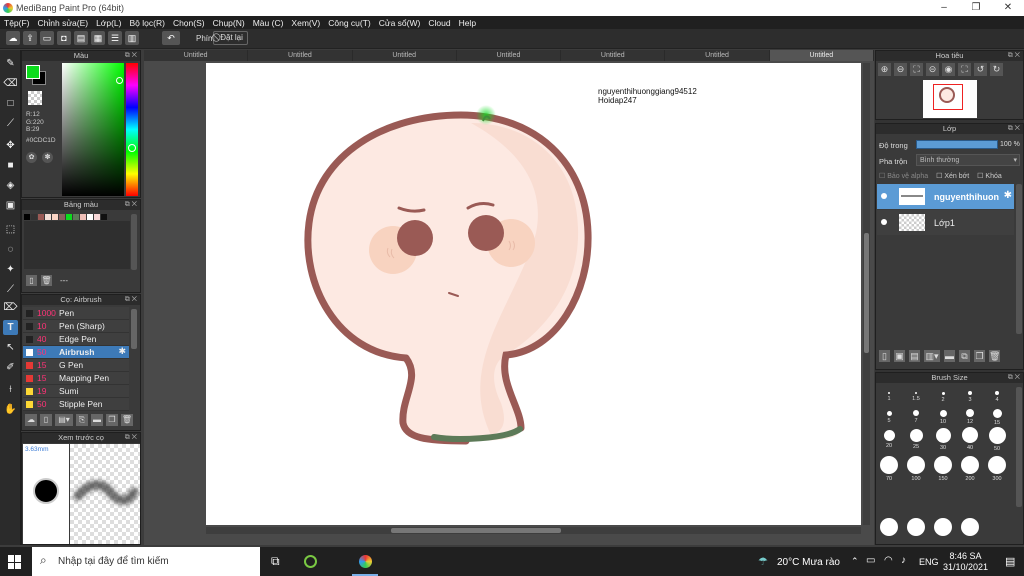 This screenshot has width=1024, height=576. I want to click on menu-filter: Bộ lọc(R), so click(147, 23).